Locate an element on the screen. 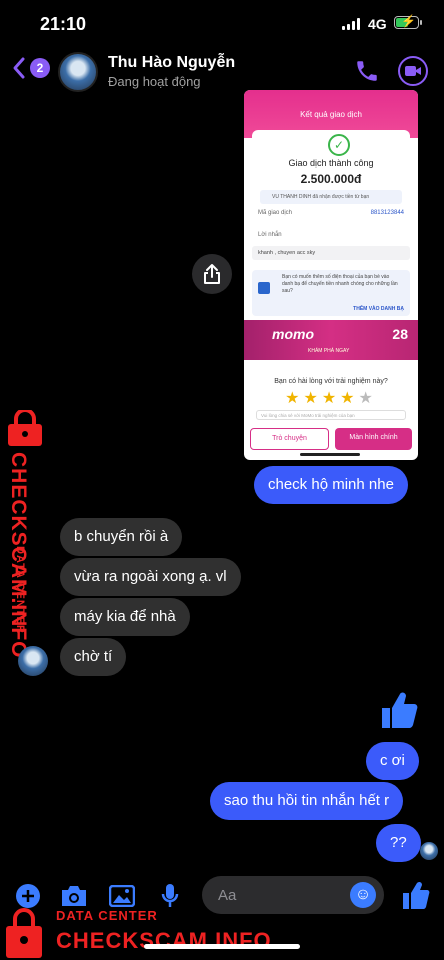 The image size is (444, 960). message-bubble: ?? is located at coordinates (398, 843).